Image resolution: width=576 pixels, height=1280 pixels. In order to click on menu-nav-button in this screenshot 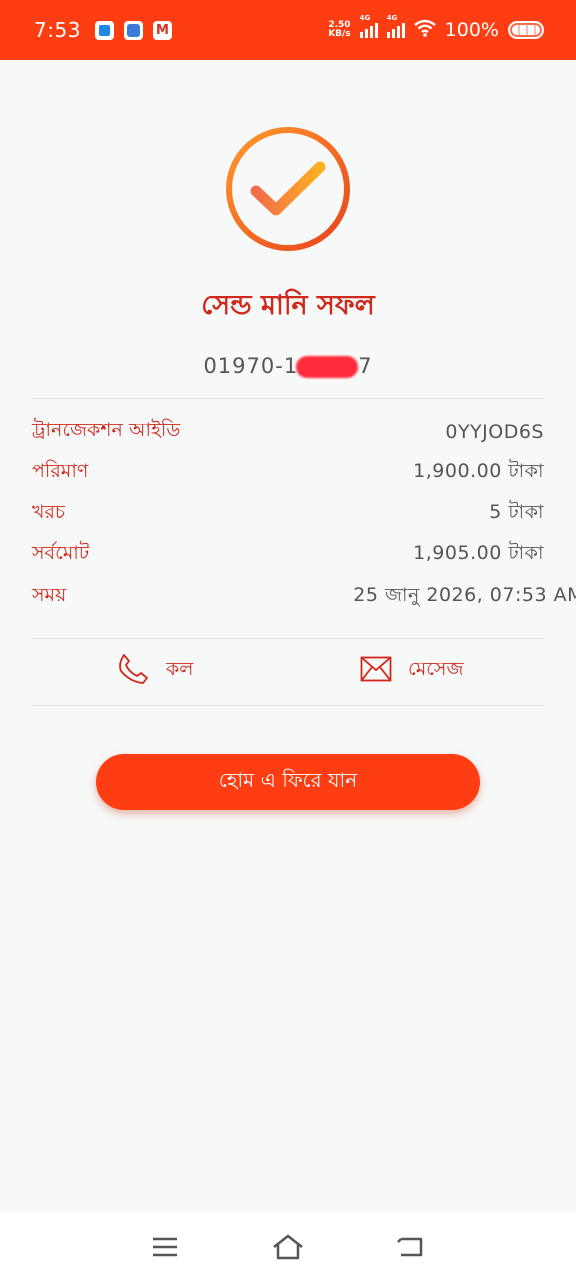, I will do `click(165, 1247)`.